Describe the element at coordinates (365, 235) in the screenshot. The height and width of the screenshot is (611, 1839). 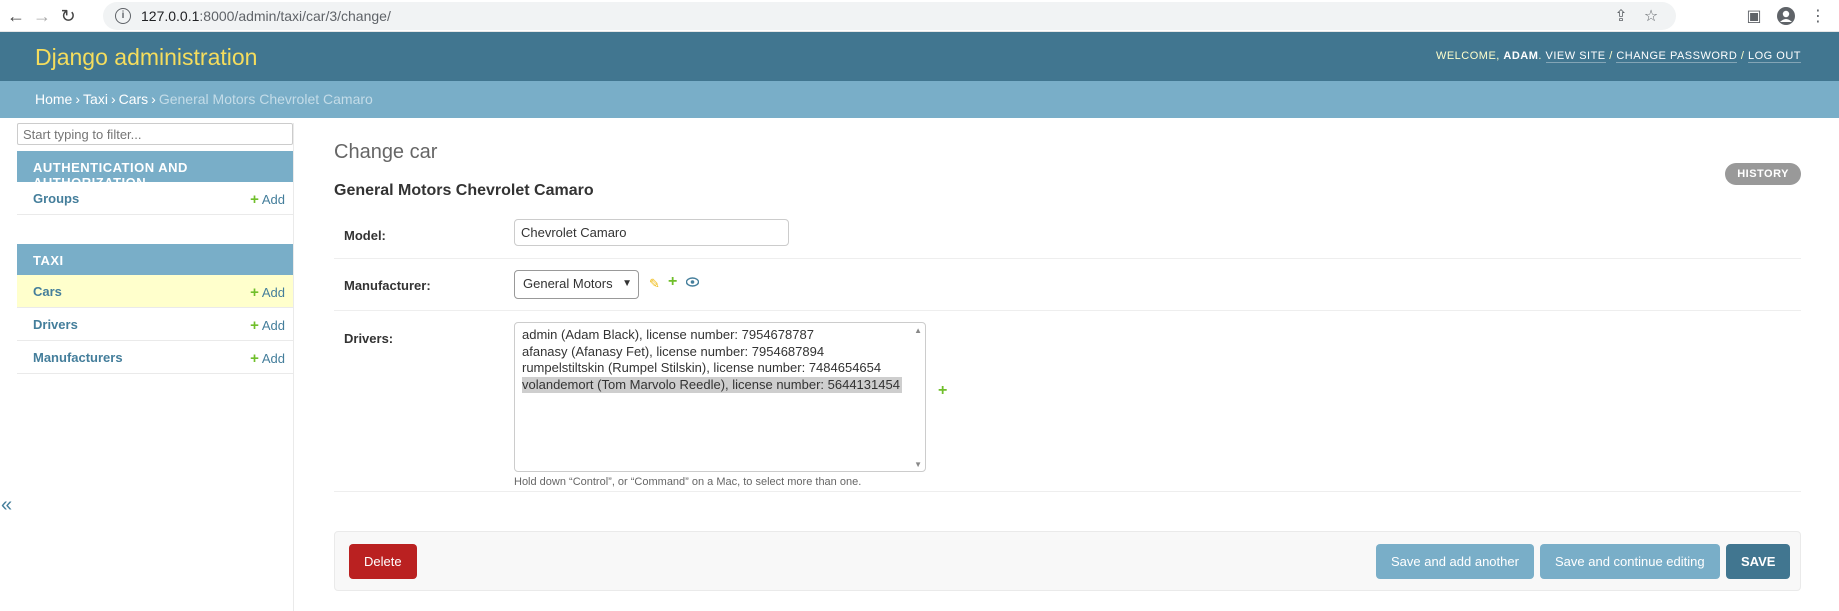
I see `model-label: Model:` at that location.